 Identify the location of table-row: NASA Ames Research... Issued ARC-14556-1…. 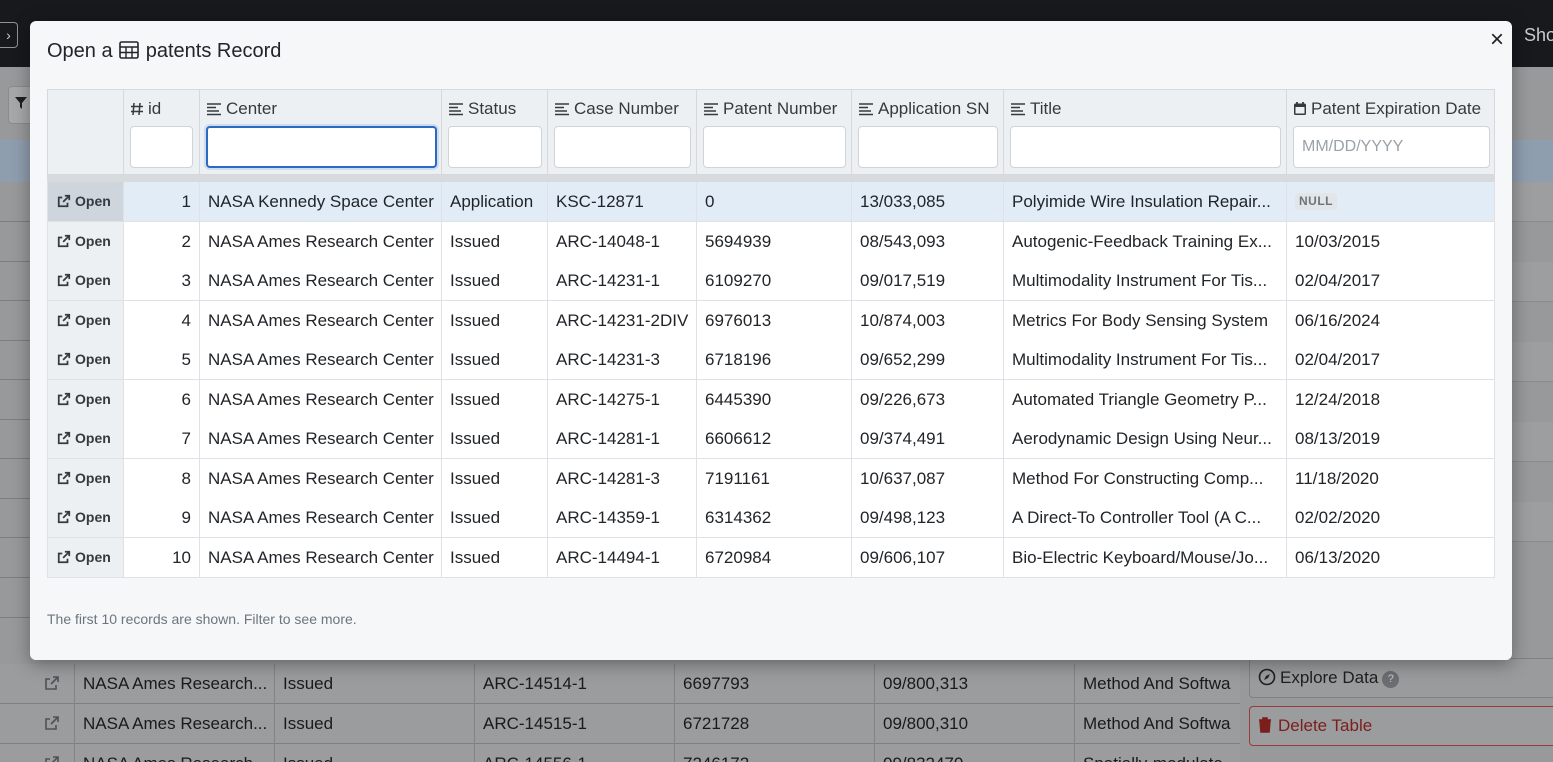
(620, 753).